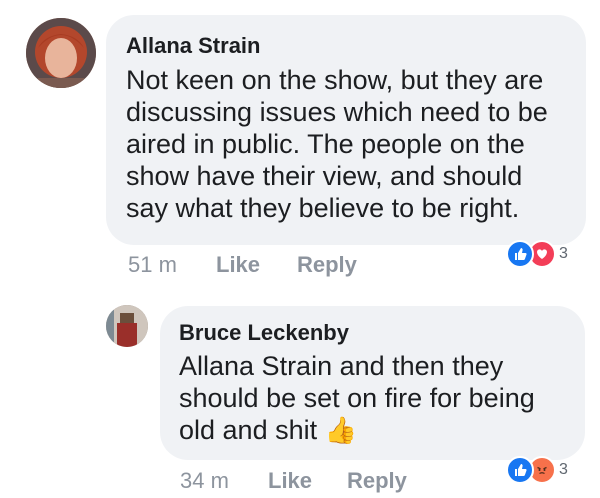 This screenshot has width=600, height=498. What do you see at coordinates (264, 333) in the screenshot?
I see `comment-author: Bruce Leckenby` at bounding box center [264, 333].